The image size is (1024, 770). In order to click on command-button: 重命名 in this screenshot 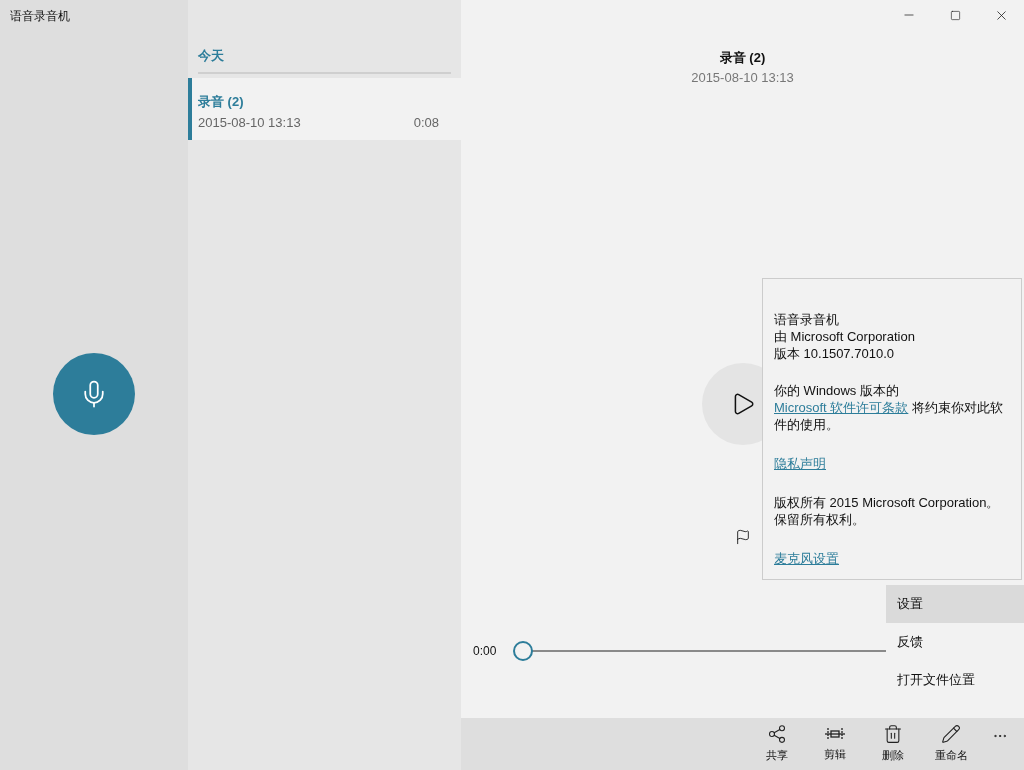, I will do `click(951, 744)`.